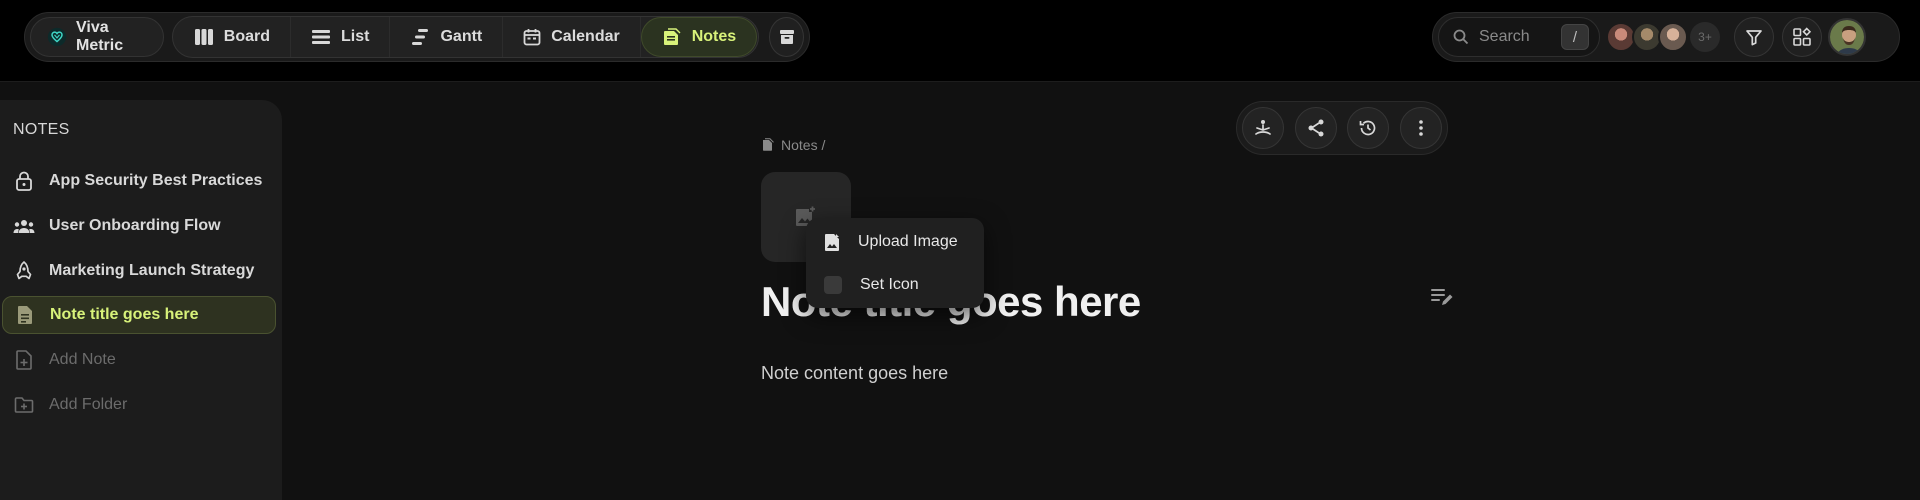 The width and height of the screenshot is (1920, 500). I want to click on header-right-group: Search / 3+, so click(1666, 37).